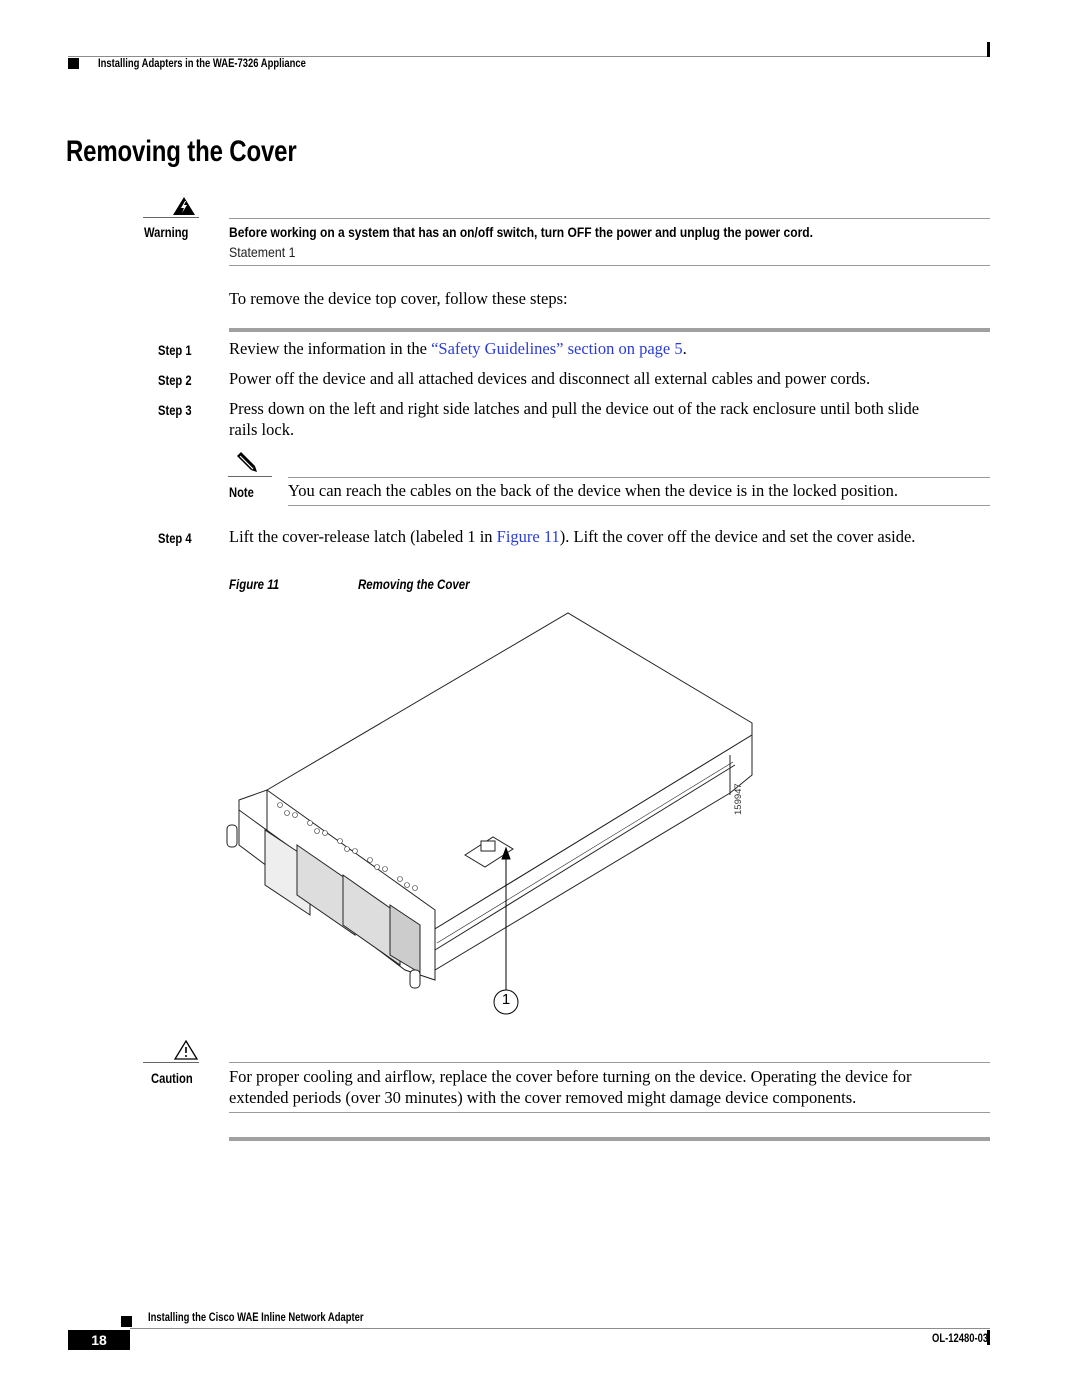 The height and width of the screenshot is (1397, 1080). What do you see at coordinates (184, 206) in the screenshot?
I see `lightning-warning-icon` at bounding box center [184, 206].